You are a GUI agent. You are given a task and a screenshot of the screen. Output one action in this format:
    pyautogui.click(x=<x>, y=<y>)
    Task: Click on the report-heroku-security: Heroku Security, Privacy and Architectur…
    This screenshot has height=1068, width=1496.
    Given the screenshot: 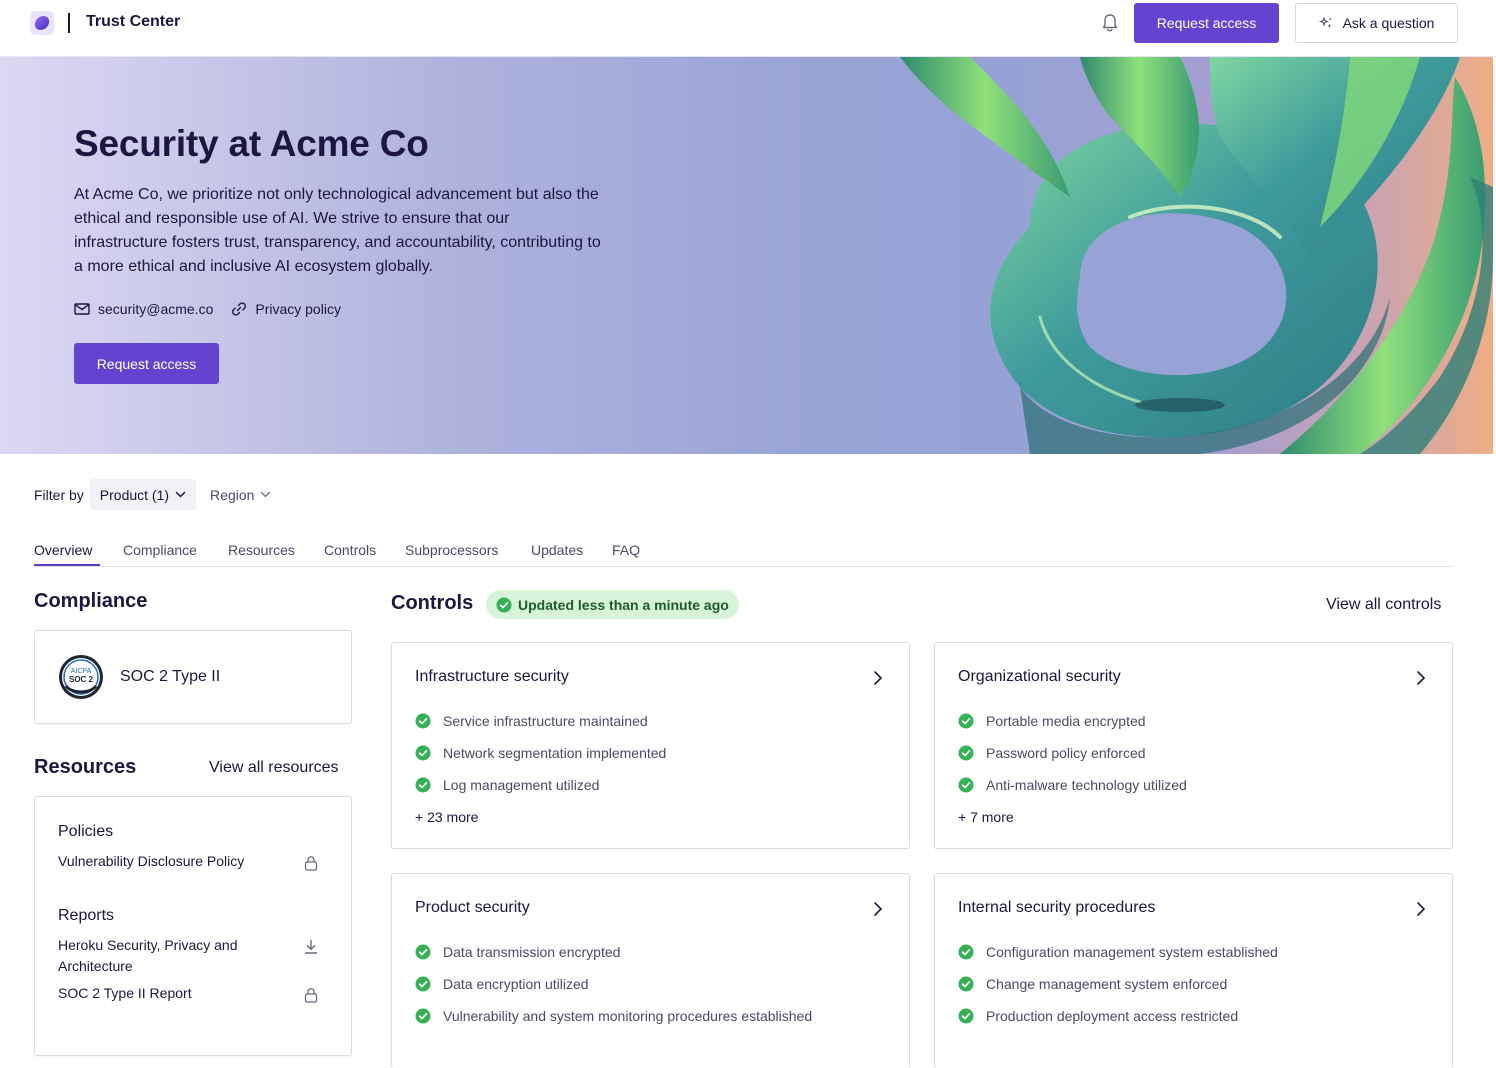 What is the action you would take?
    pyautogui.click(x=168, y=956)
    